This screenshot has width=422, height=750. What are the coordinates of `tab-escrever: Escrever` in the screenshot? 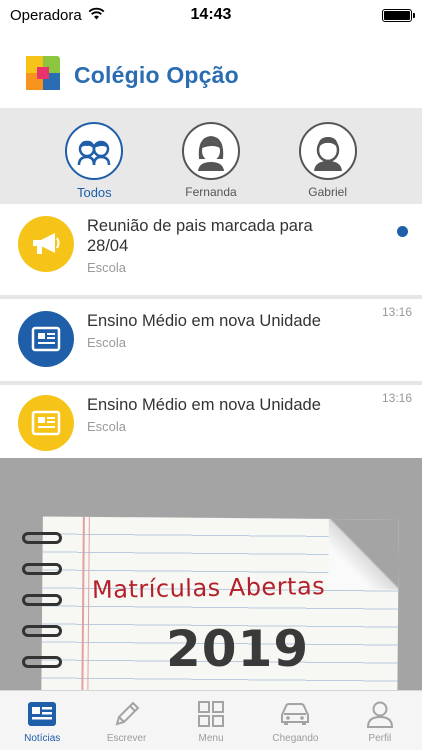 It's located at (126, 720).